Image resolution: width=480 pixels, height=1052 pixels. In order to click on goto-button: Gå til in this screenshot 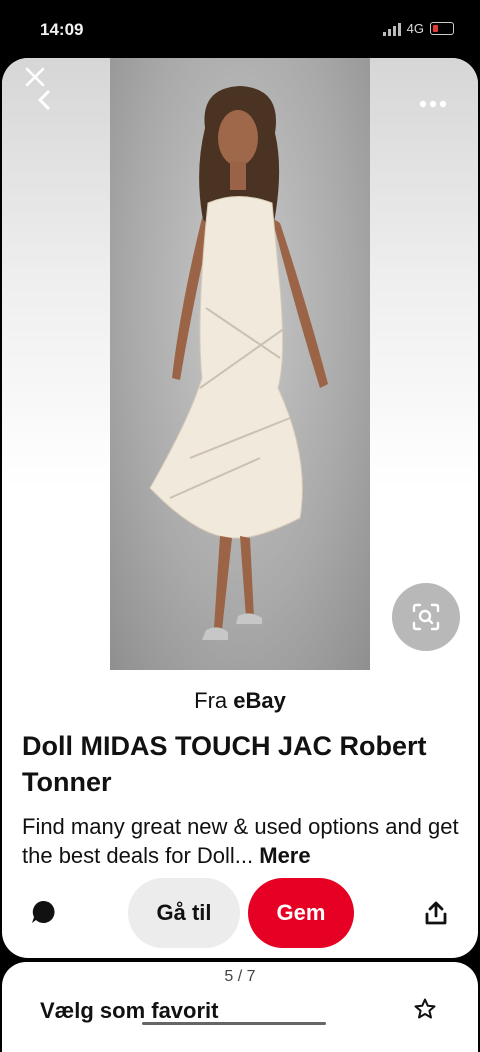, I will do `click(184, 913)`.